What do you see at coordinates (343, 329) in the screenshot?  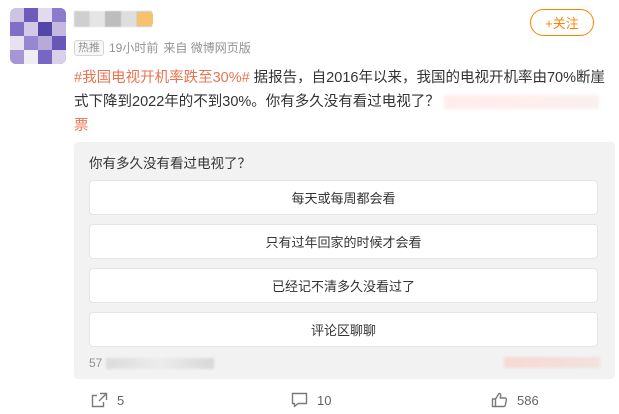 I see `poll-option: 评论区聊聊` at bounding box center [343, 329].